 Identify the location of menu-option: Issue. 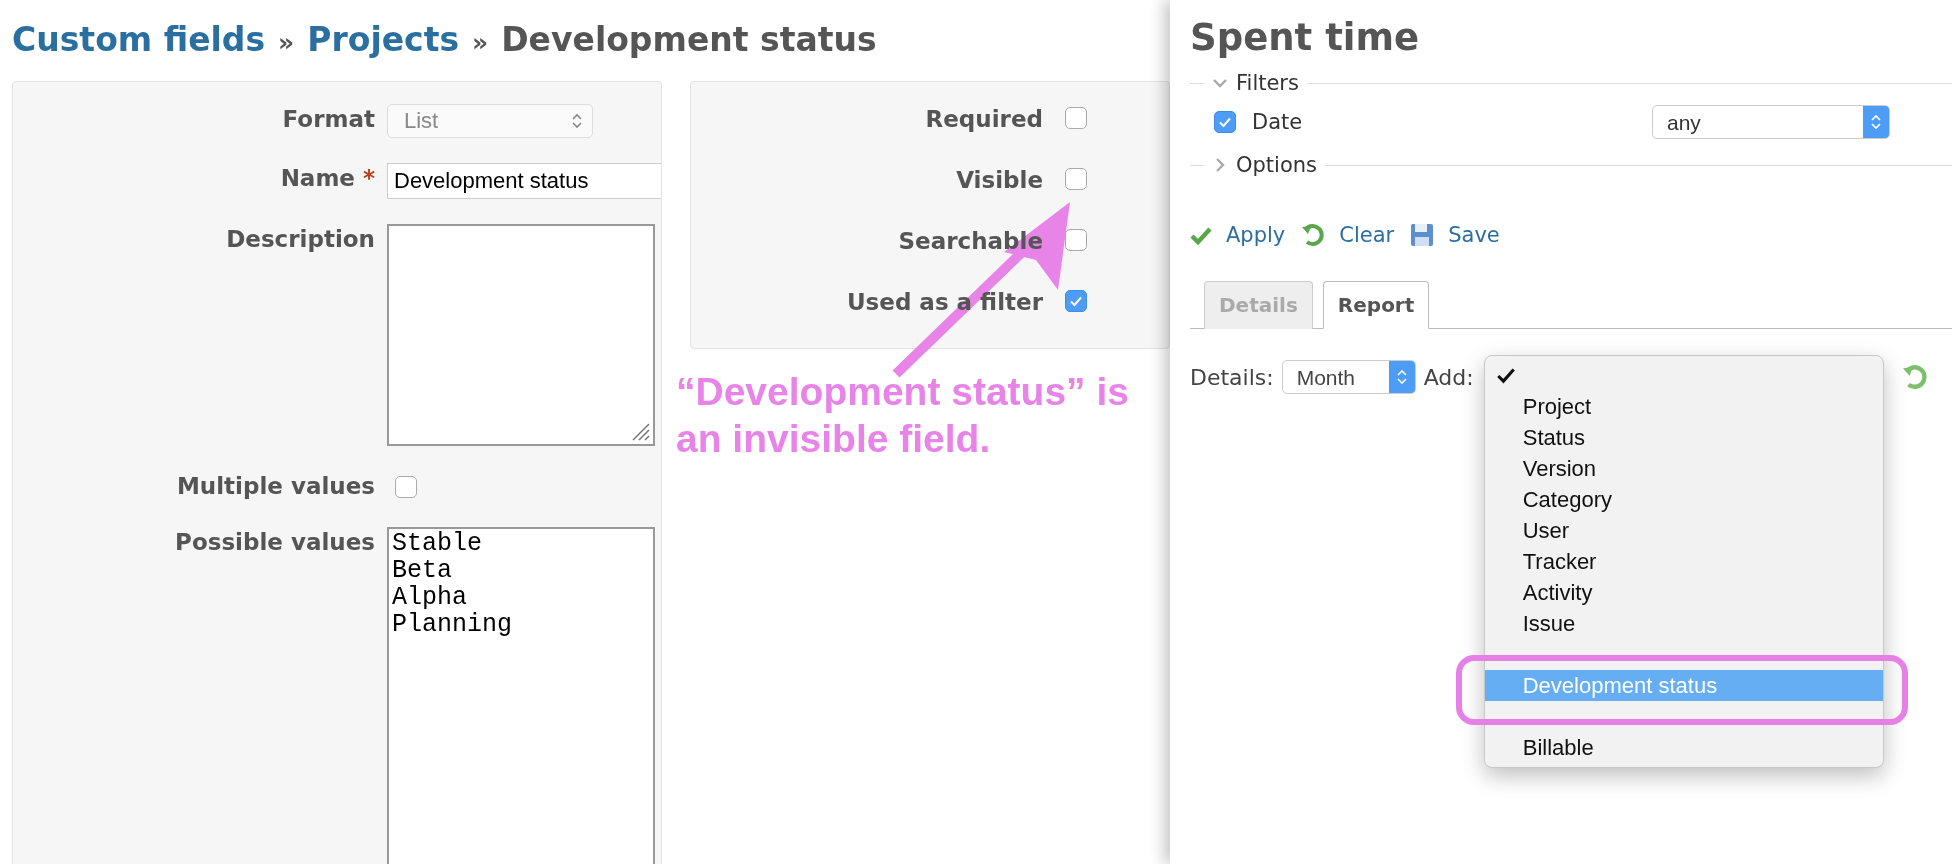
(1683, 623).